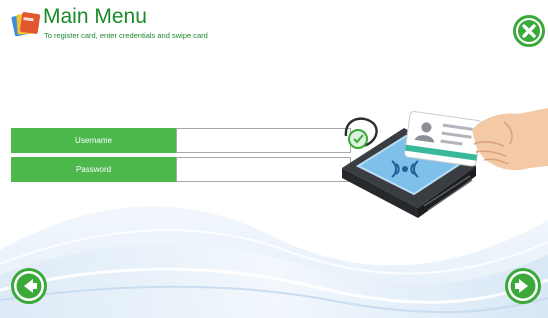 The image size is (548, 318). What do you see at coordinates (93, 169) in the screenshot?
I see `password-label: Password` at bounding box center [93, 169].